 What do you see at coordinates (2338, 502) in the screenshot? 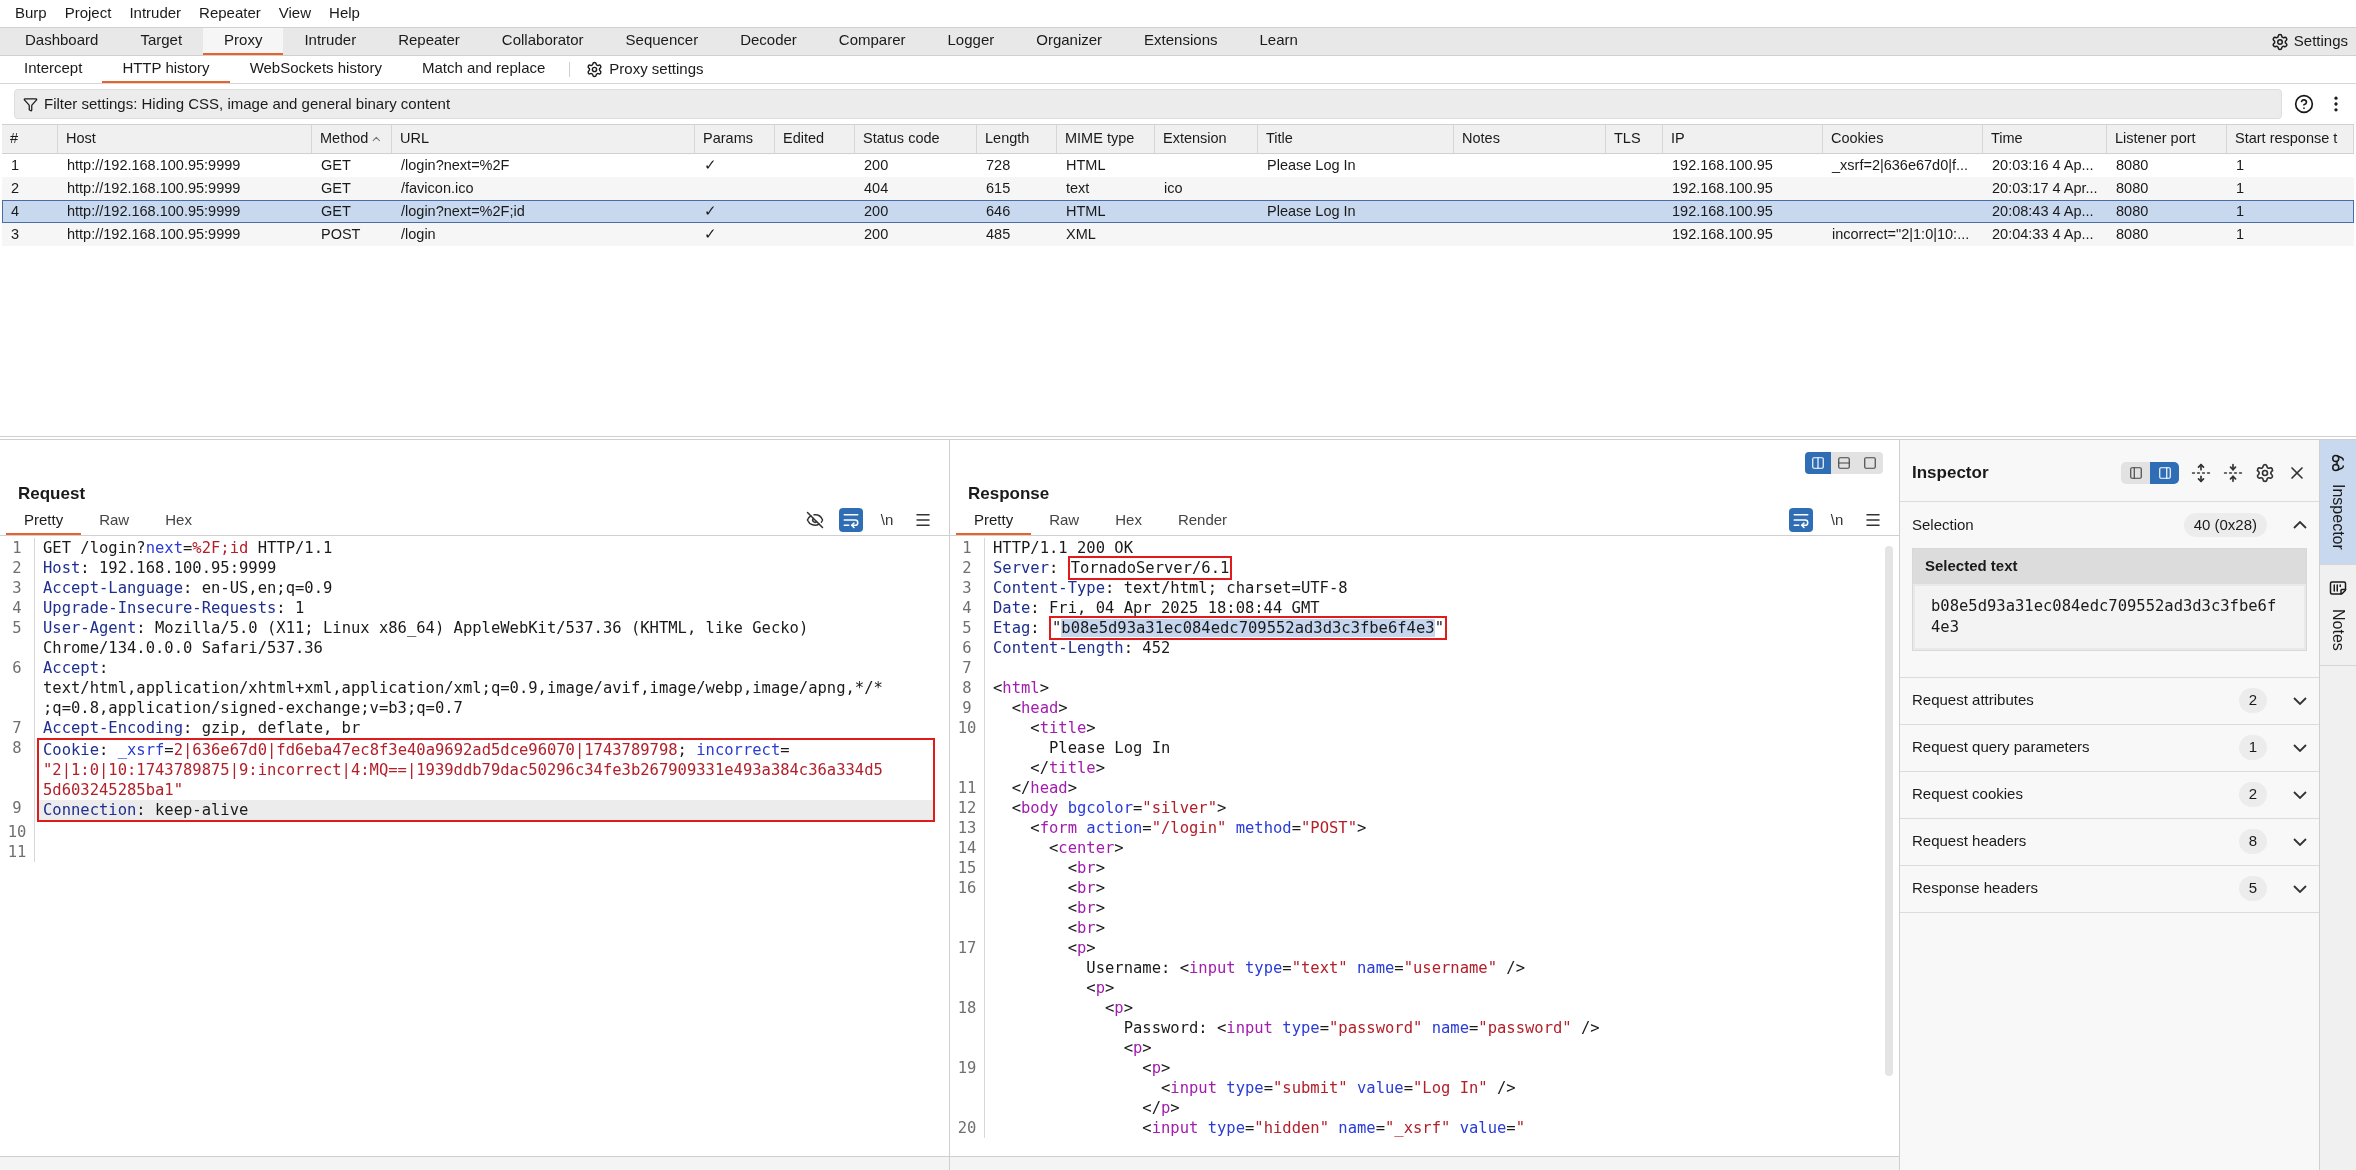
I see `side-tab: Inspector` at bounding box center [2338, 502].